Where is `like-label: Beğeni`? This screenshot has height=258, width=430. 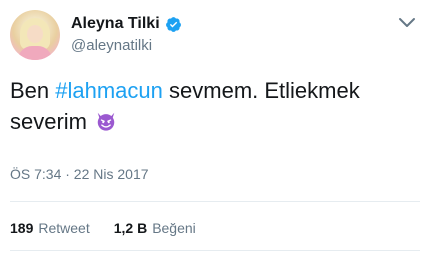
like-label: Beğeni is located at coordinates (174, 228).